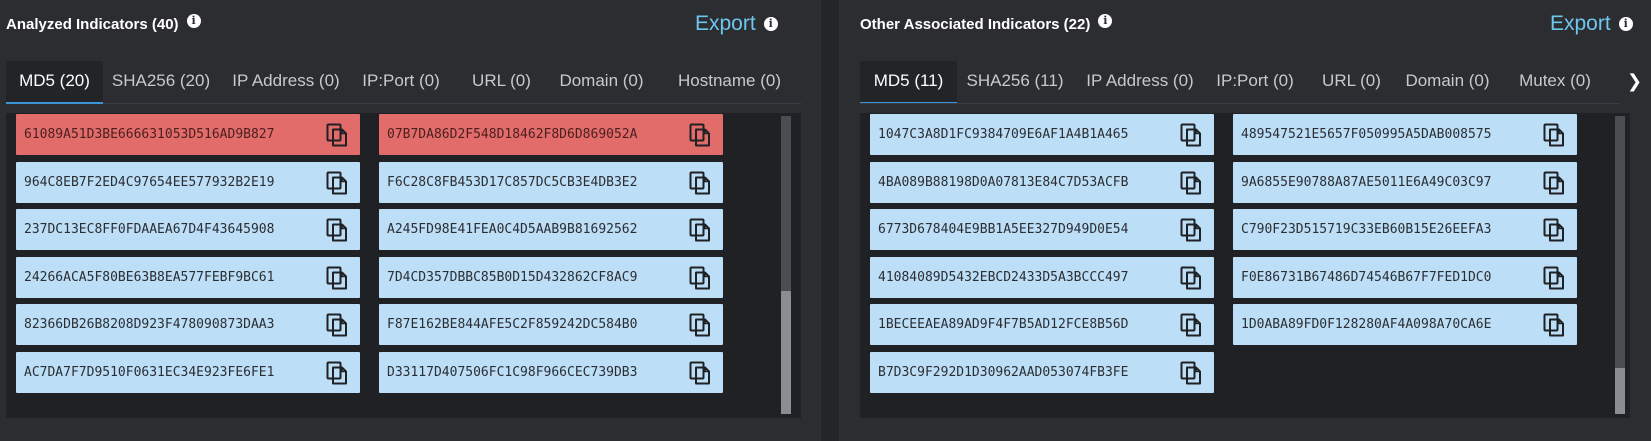 The height and width of the screenshot is (441, 1651). I want to click on hash-item: 82366DB26B8208D923F478090873DAA3, so click(188, 324).